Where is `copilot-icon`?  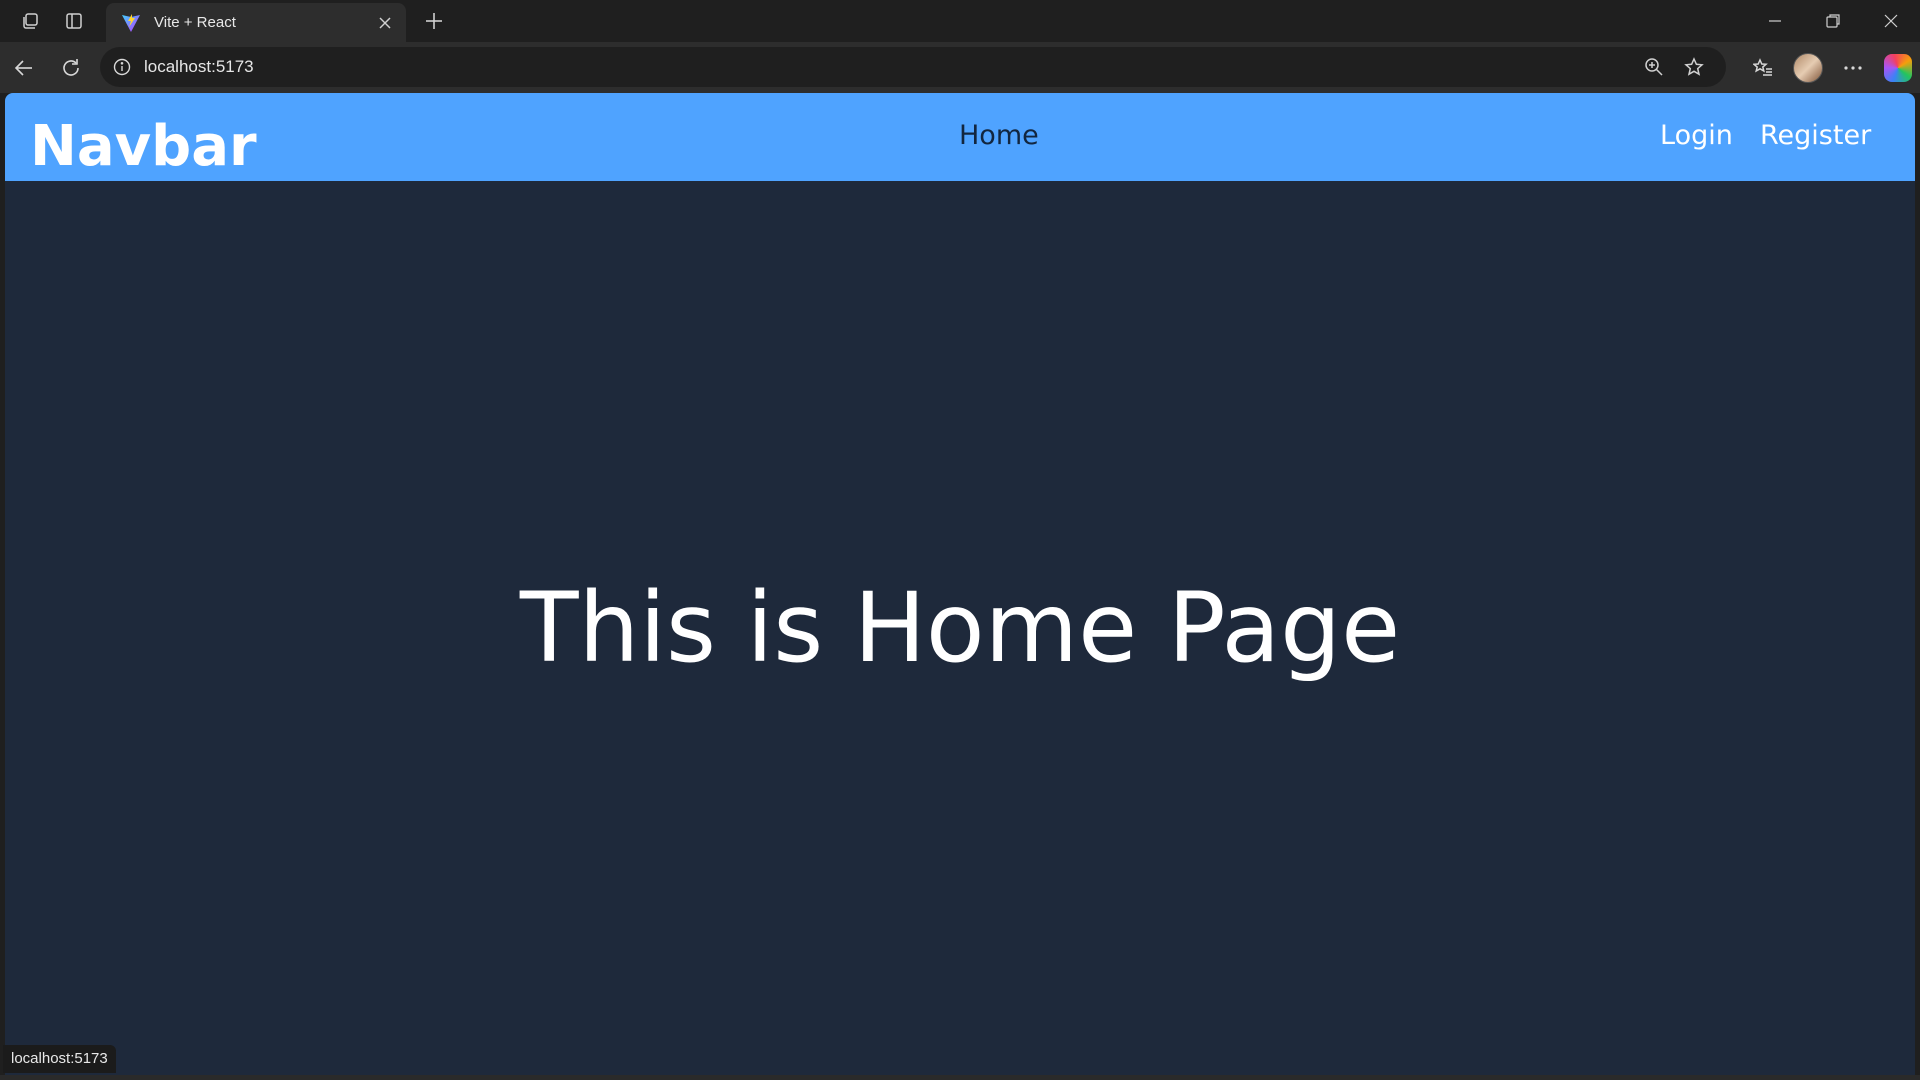 copilot-icon is located at coordinates (1897, 68).